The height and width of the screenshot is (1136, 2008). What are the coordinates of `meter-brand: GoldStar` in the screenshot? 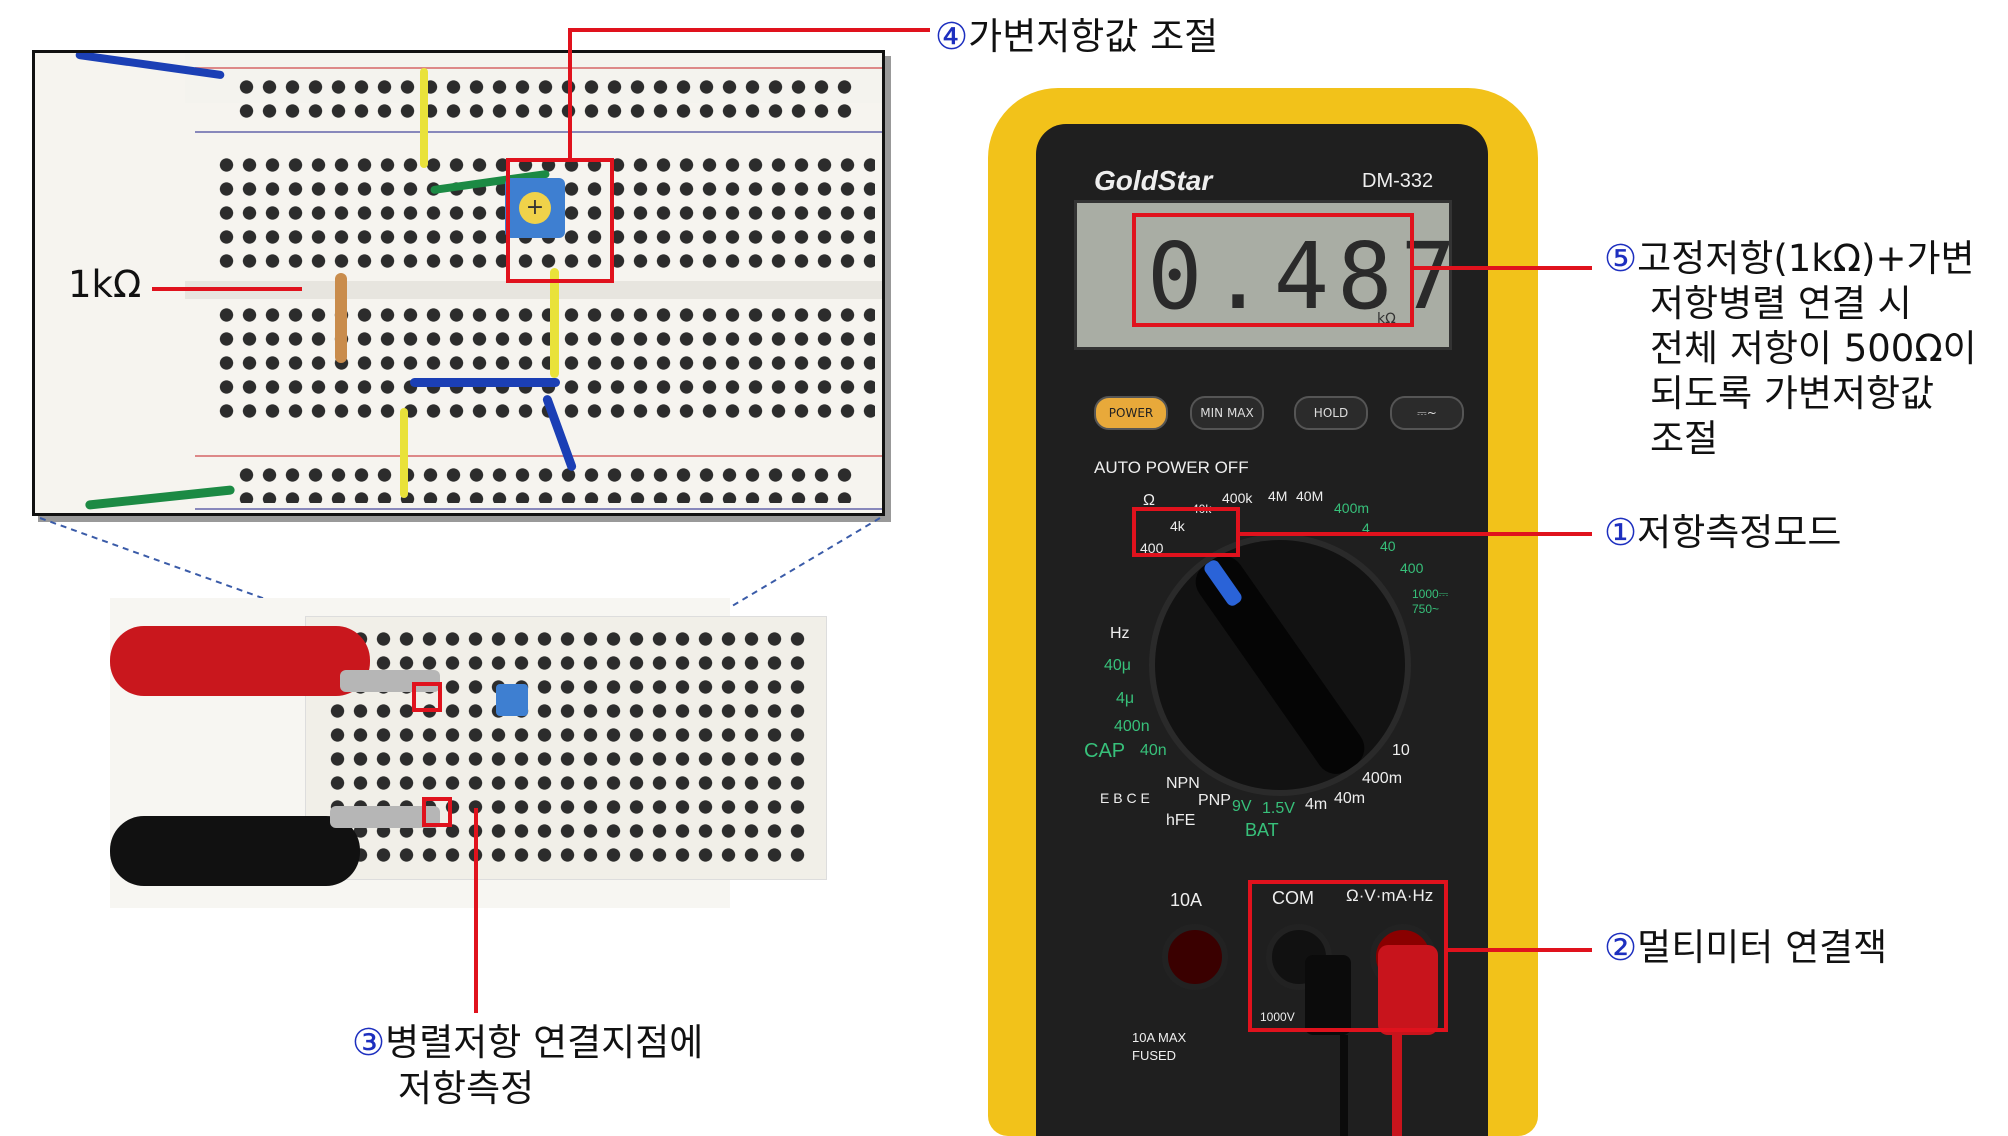 It's located at (1153, 180).